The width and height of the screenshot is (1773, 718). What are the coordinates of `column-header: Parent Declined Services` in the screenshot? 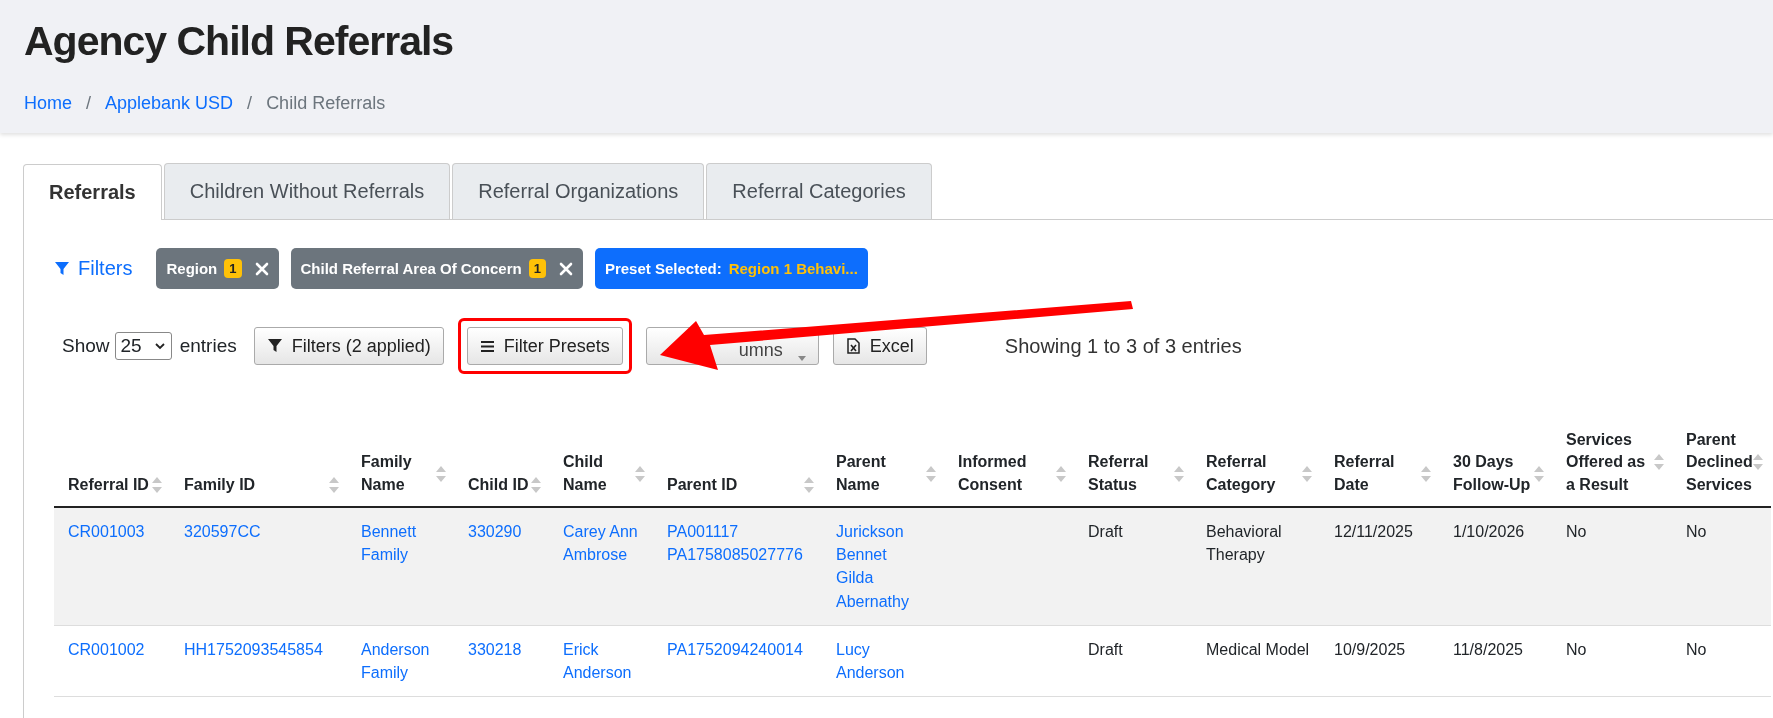 It's located at (1719, 462).